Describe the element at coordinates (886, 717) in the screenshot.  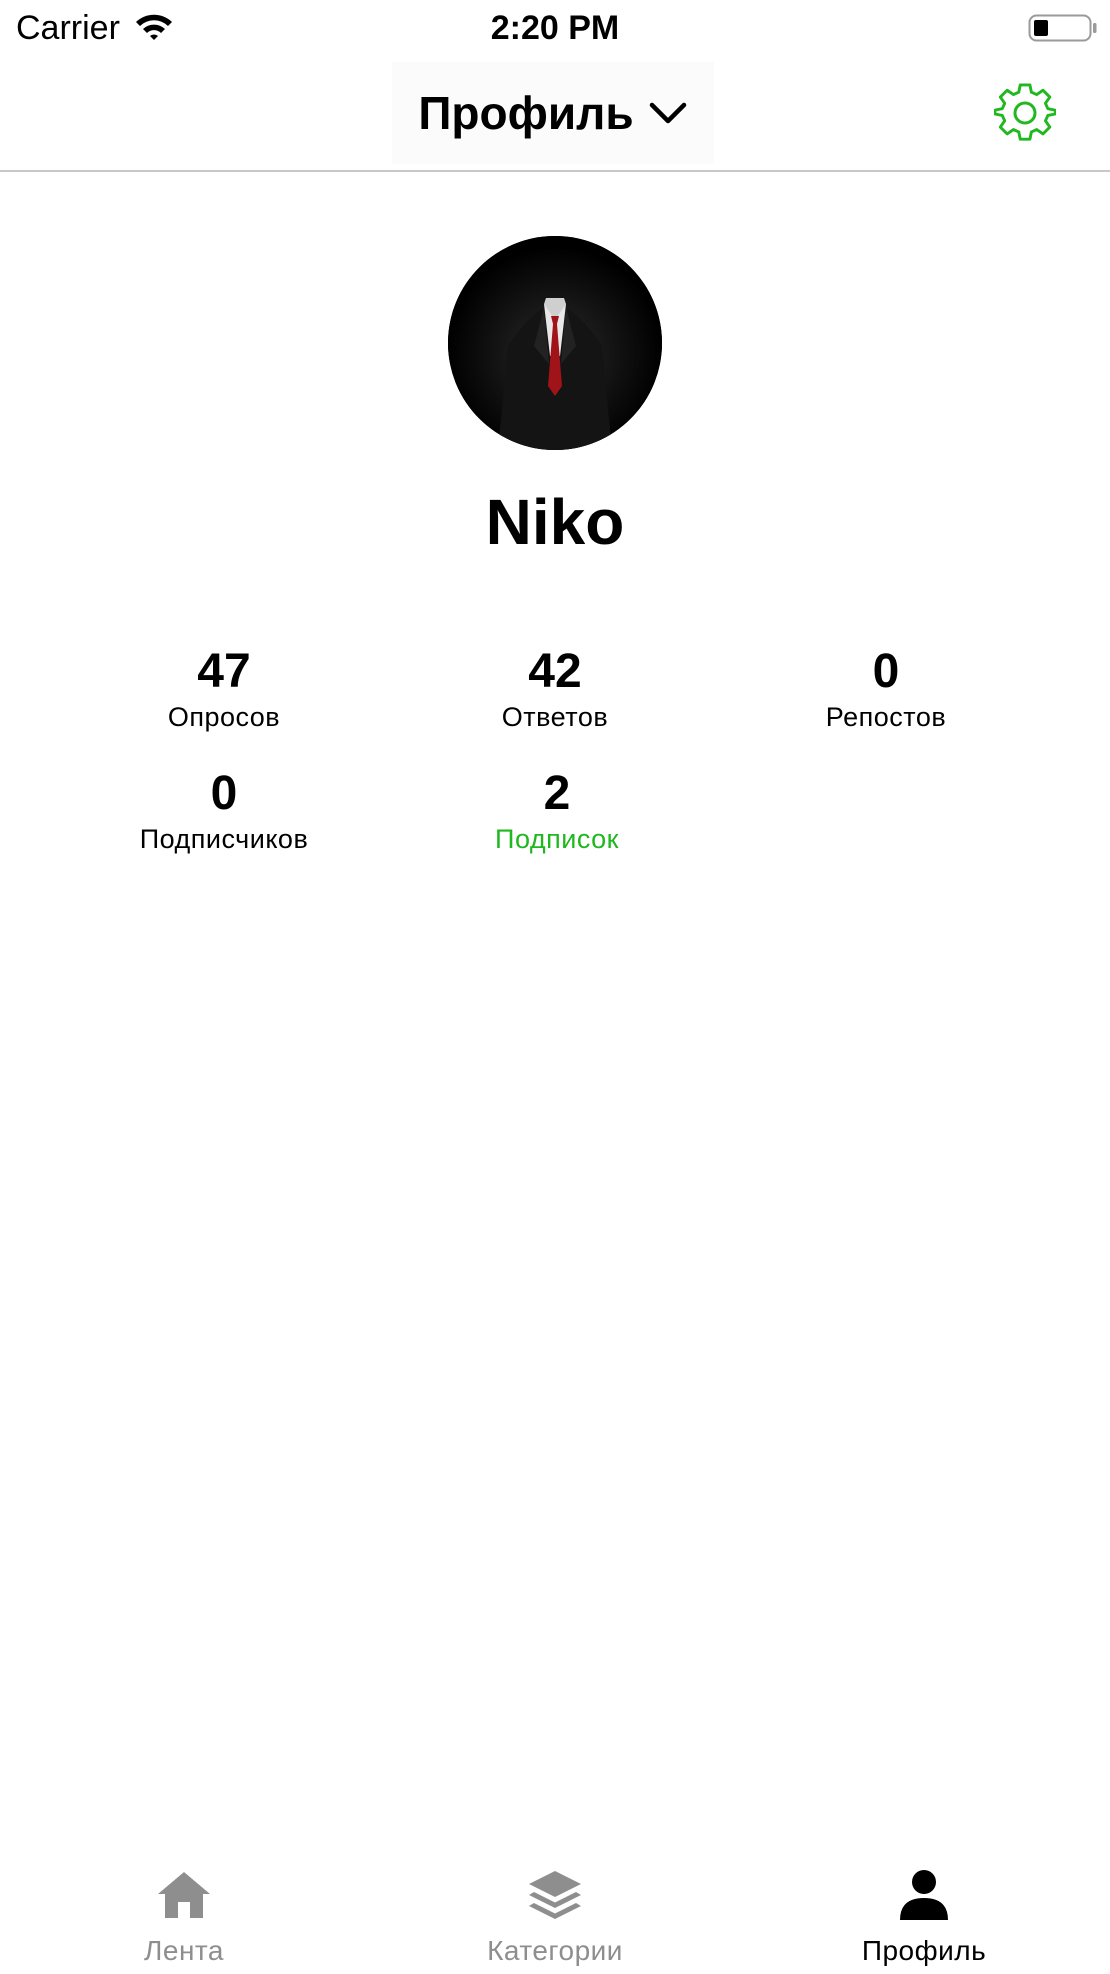
I see `stat-label: Репостов` at that location.